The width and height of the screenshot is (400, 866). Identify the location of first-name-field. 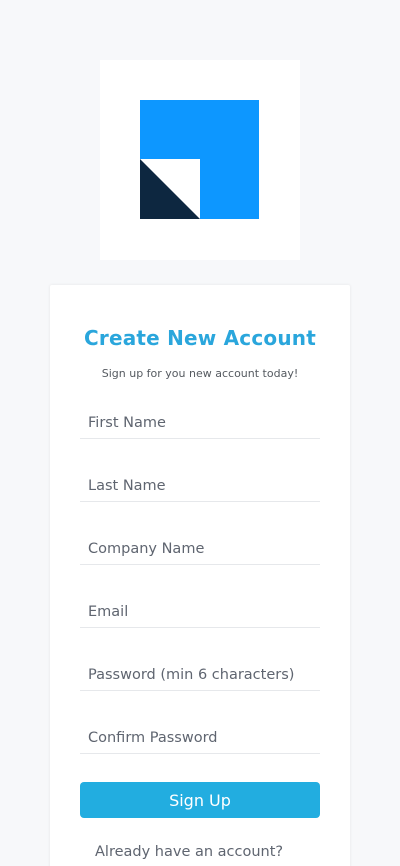
(200, 423).